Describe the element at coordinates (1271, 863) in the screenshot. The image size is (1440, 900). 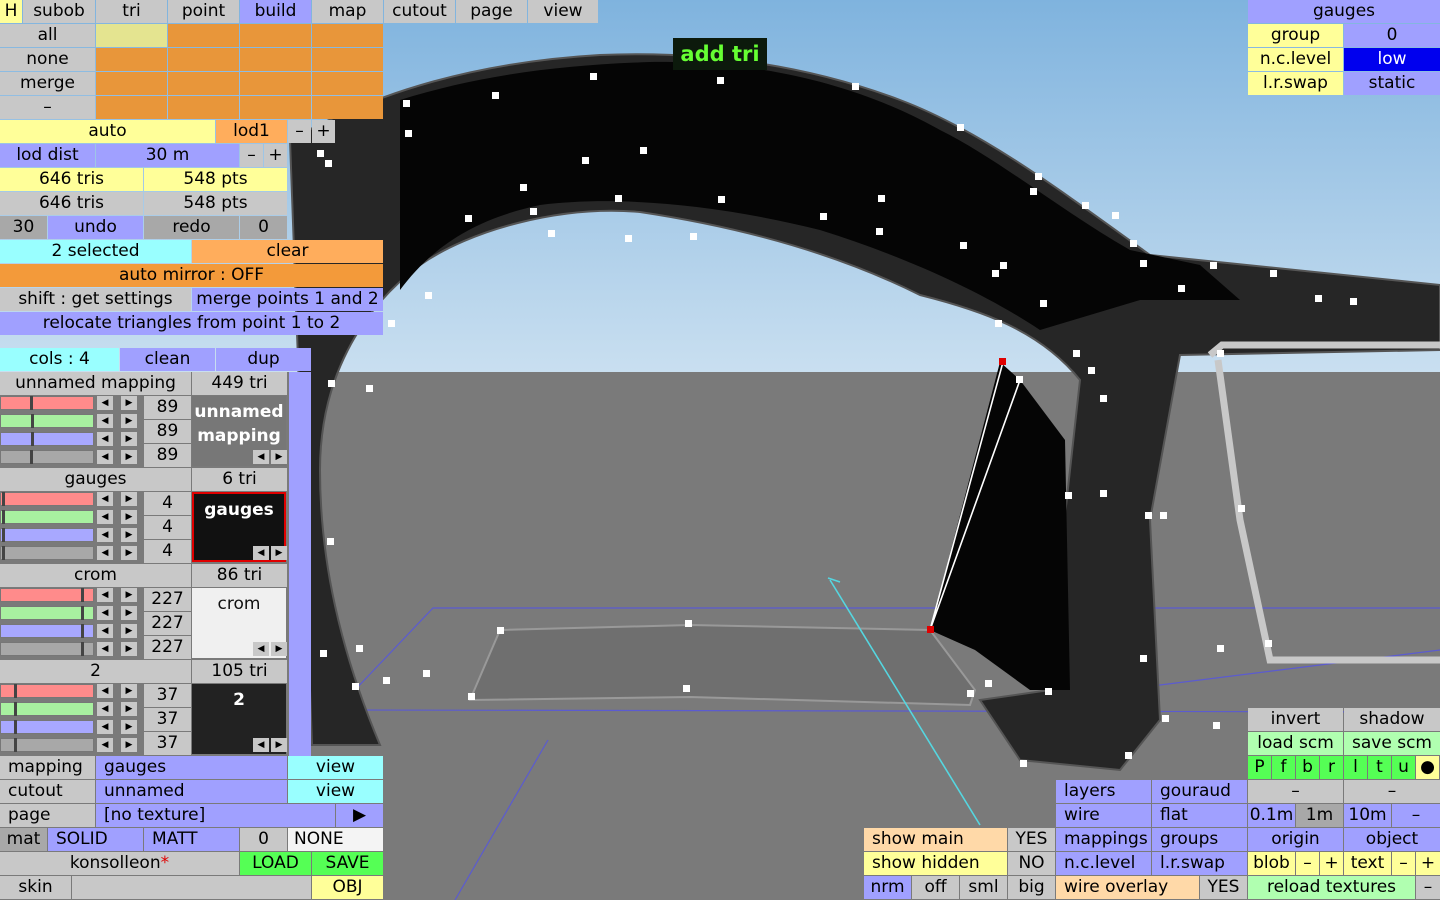
I see `blob-button: blob` at that location.